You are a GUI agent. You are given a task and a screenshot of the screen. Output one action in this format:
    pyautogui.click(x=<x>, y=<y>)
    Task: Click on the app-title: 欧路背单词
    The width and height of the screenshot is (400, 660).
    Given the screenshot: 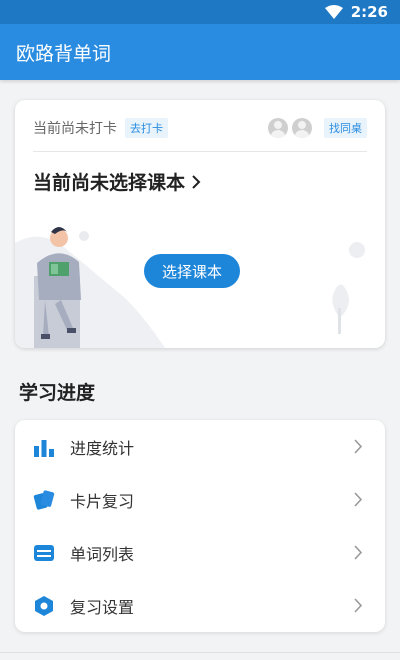 What is the action you would take?
    pyautogui.click(x=64, y=53)
    